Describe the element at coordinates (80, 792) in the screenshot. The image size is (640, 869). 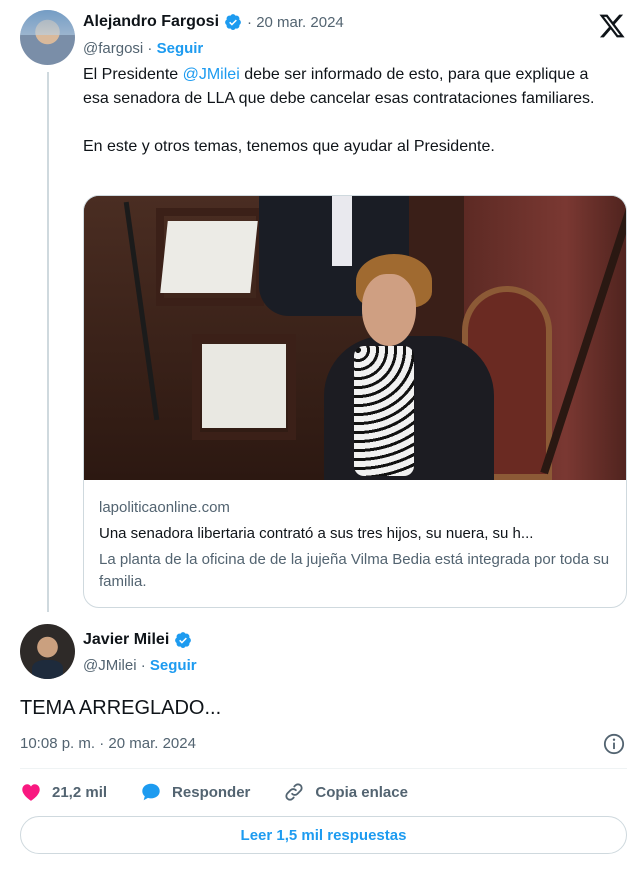
I see `like-count: 21,2 mil` at that location.